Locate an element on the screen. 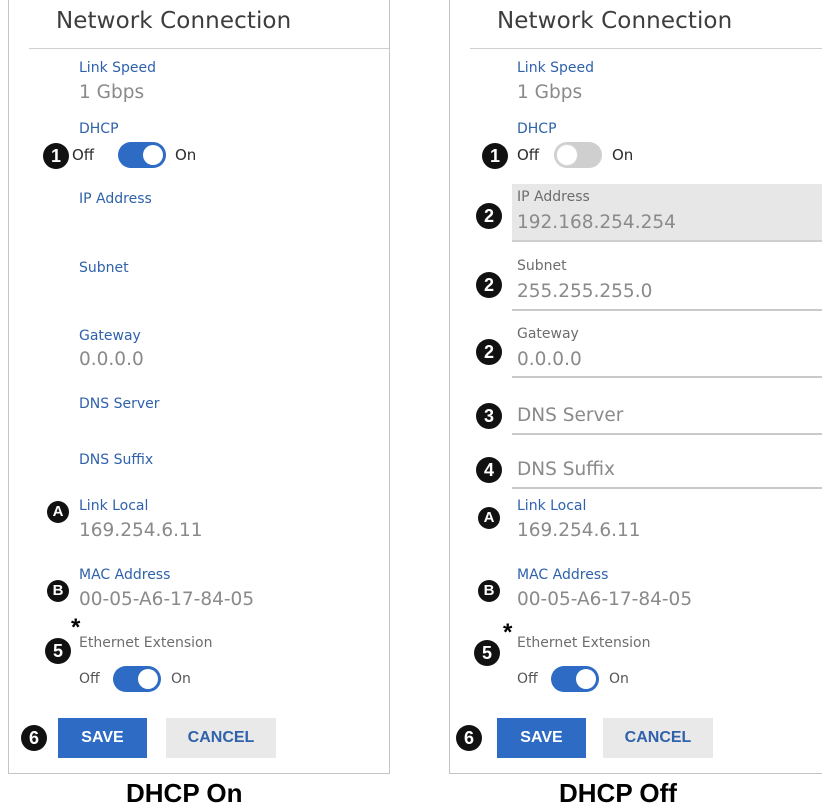  dns-suffix-placeholder: DNS Suffix is located at coordinates (566, 469).